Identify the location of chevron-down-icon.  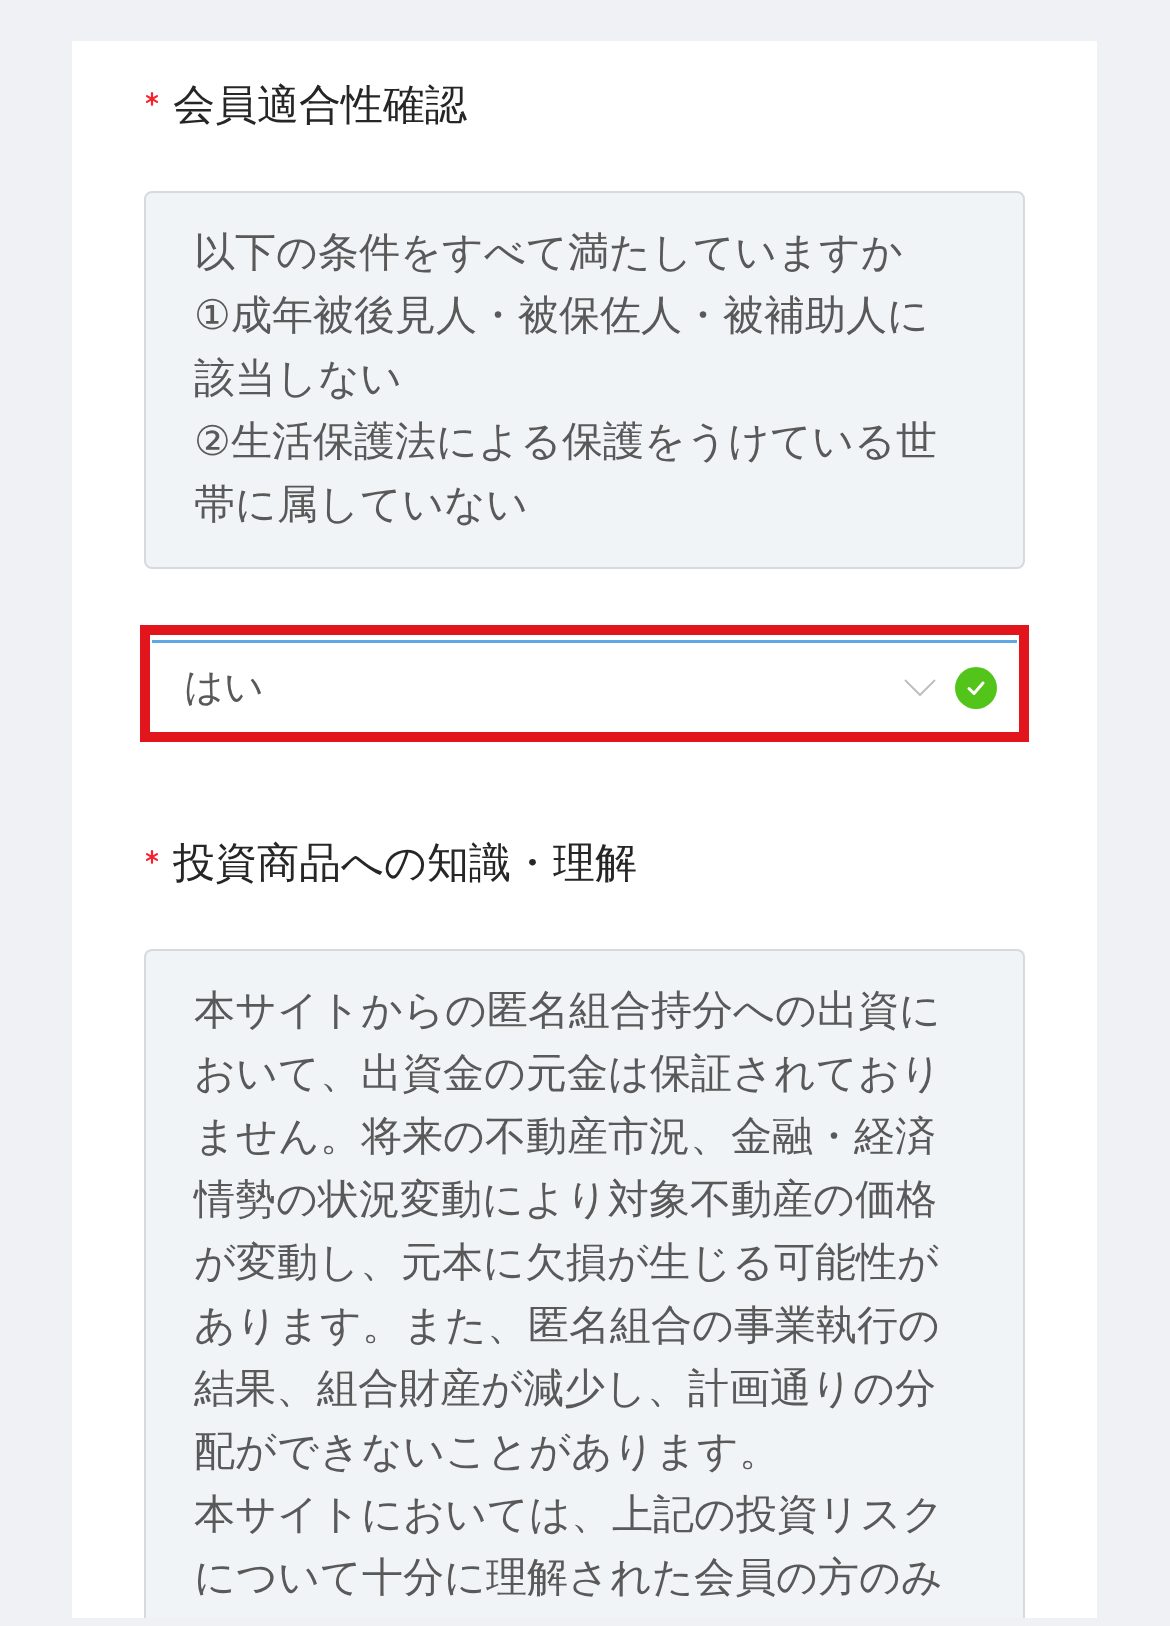
(920, 687).